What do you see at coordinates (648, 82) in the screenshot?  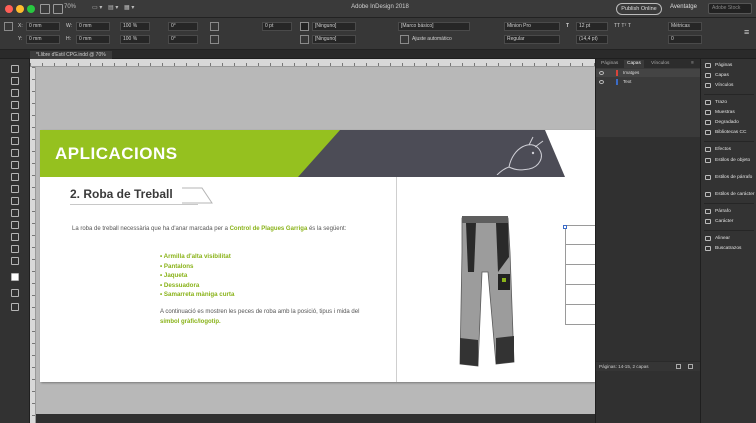 I see `layer-row-text: Text` at bounding box center [648, 82].